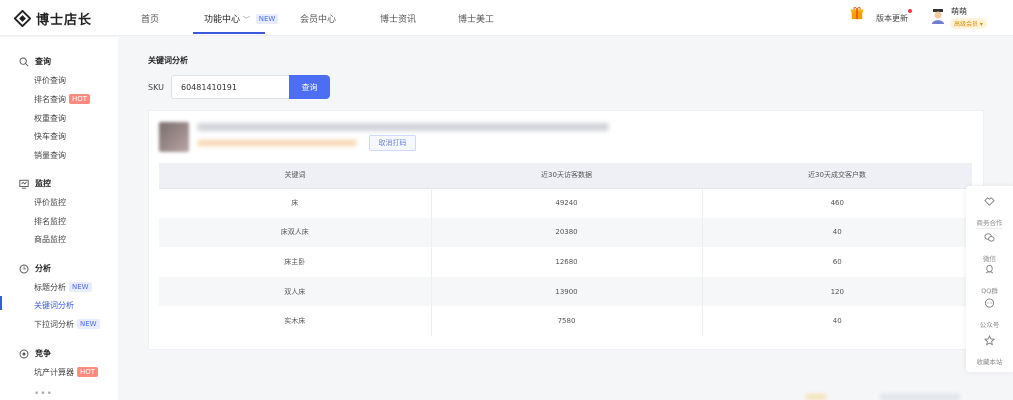  I want to click on official-account-button: 公众号, so click(989, 314).